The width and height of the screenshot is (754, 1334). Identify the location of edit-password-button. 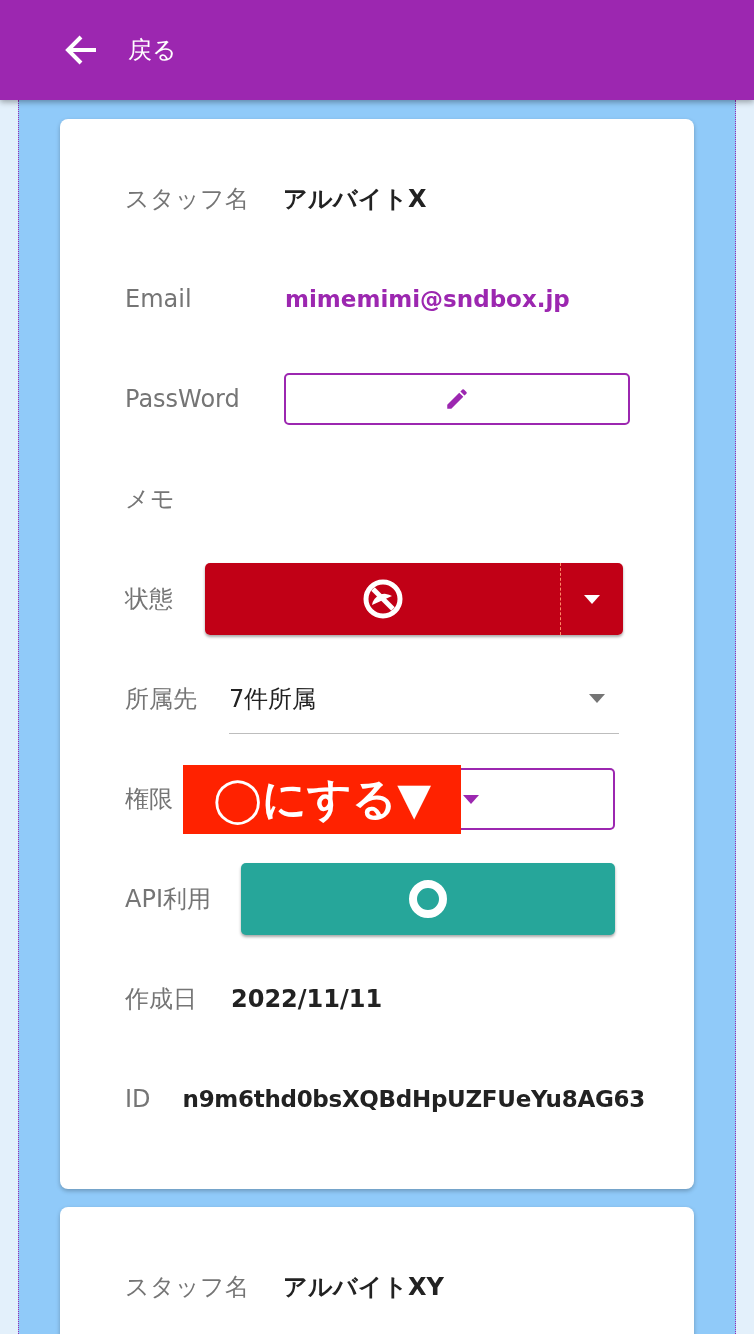
(457, 399).